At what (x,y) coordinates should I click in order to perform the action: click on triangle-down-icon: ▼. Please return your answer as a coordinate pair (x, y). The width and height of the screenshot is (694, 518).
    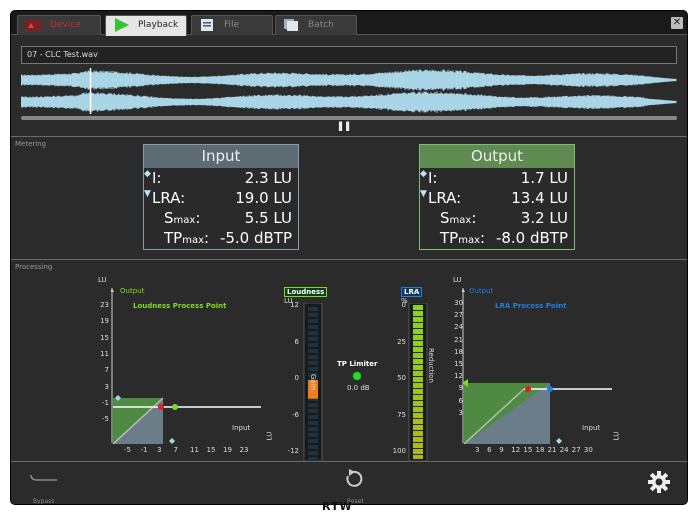
    Looking at the image, I should click on (147, 194).